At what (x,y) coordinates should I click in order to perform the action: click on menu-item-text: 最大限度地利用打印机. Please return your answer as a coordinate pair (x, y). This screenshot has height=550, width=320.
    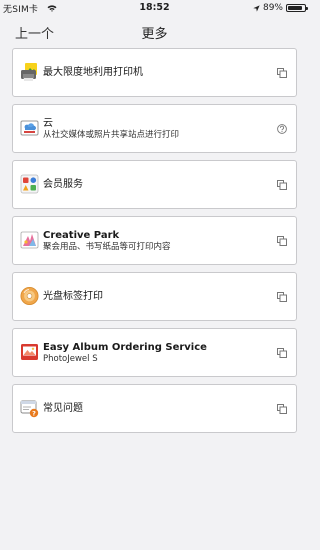
    Looking at the image, I should click on (155, 72).